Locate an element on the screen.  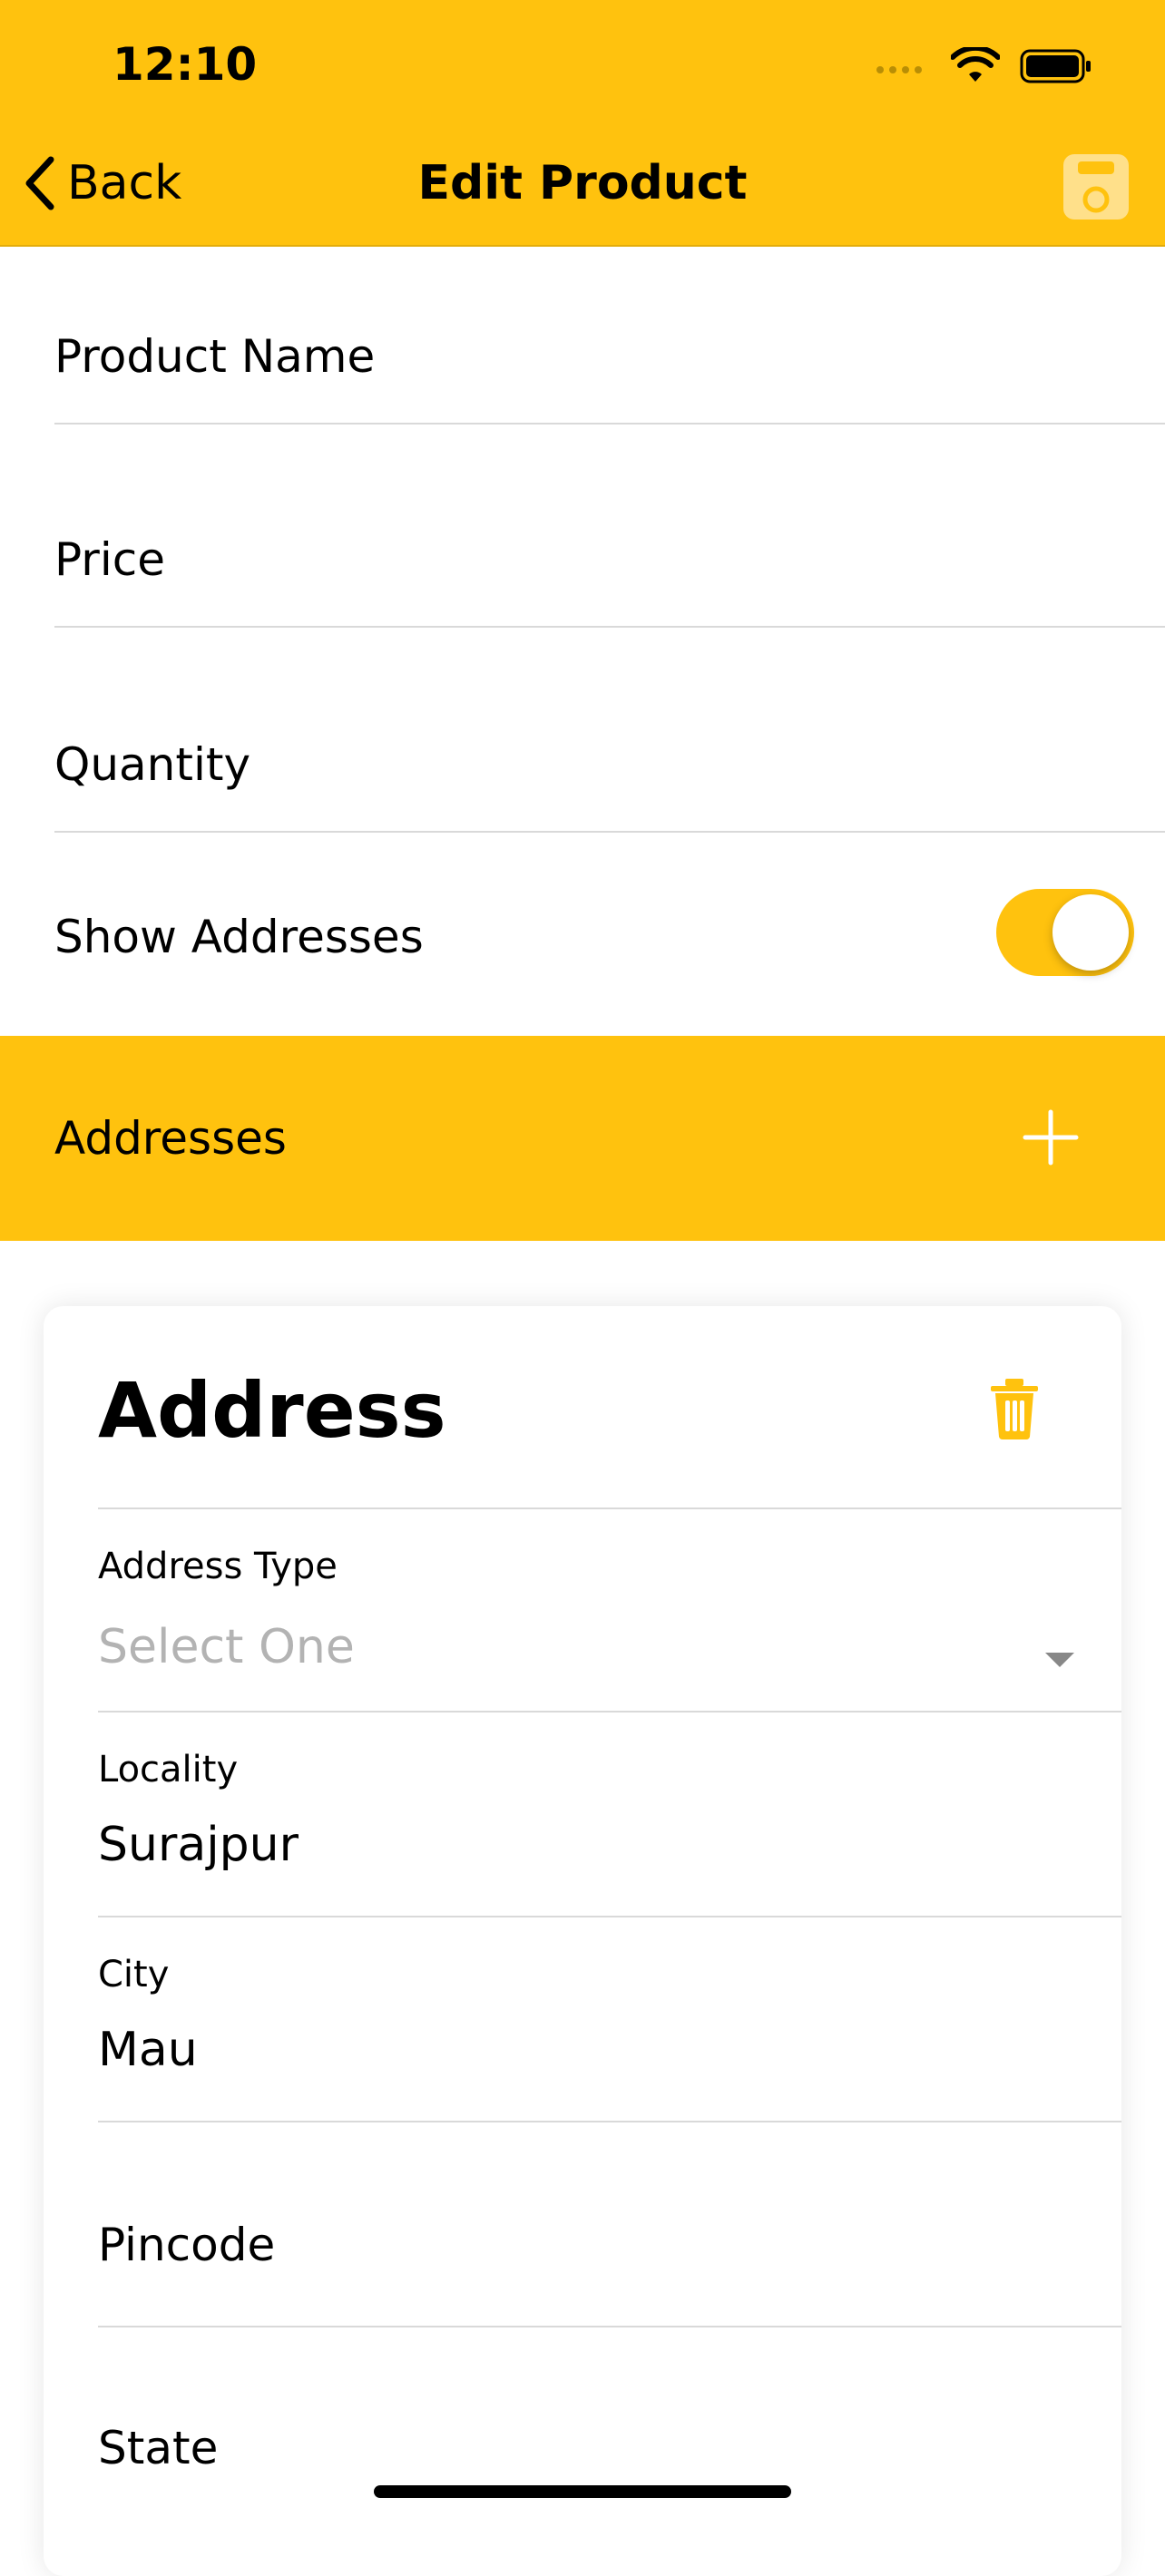
page-title: Edit Product is located at coordinates (582, 183).